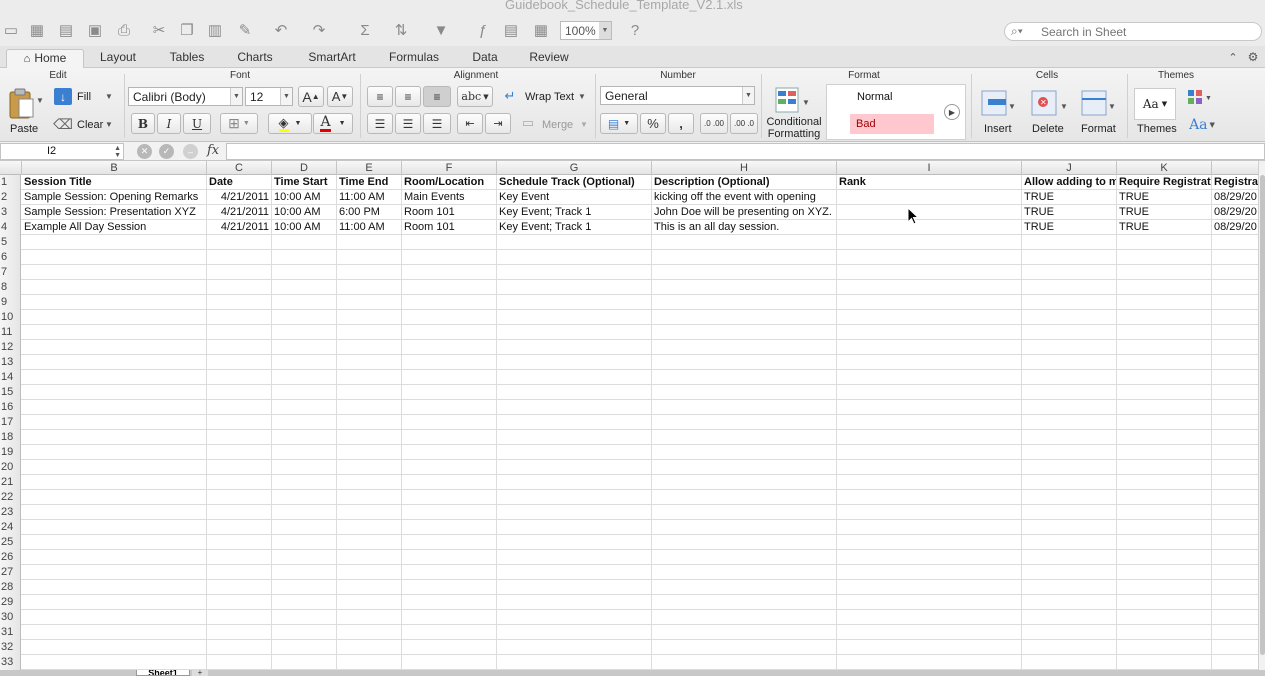 The image size is (1265, 676). What do you see at coordinates (1069, 168) in the screenshot?
I see `column-header-j: J` at bounding box center [1069, 168].